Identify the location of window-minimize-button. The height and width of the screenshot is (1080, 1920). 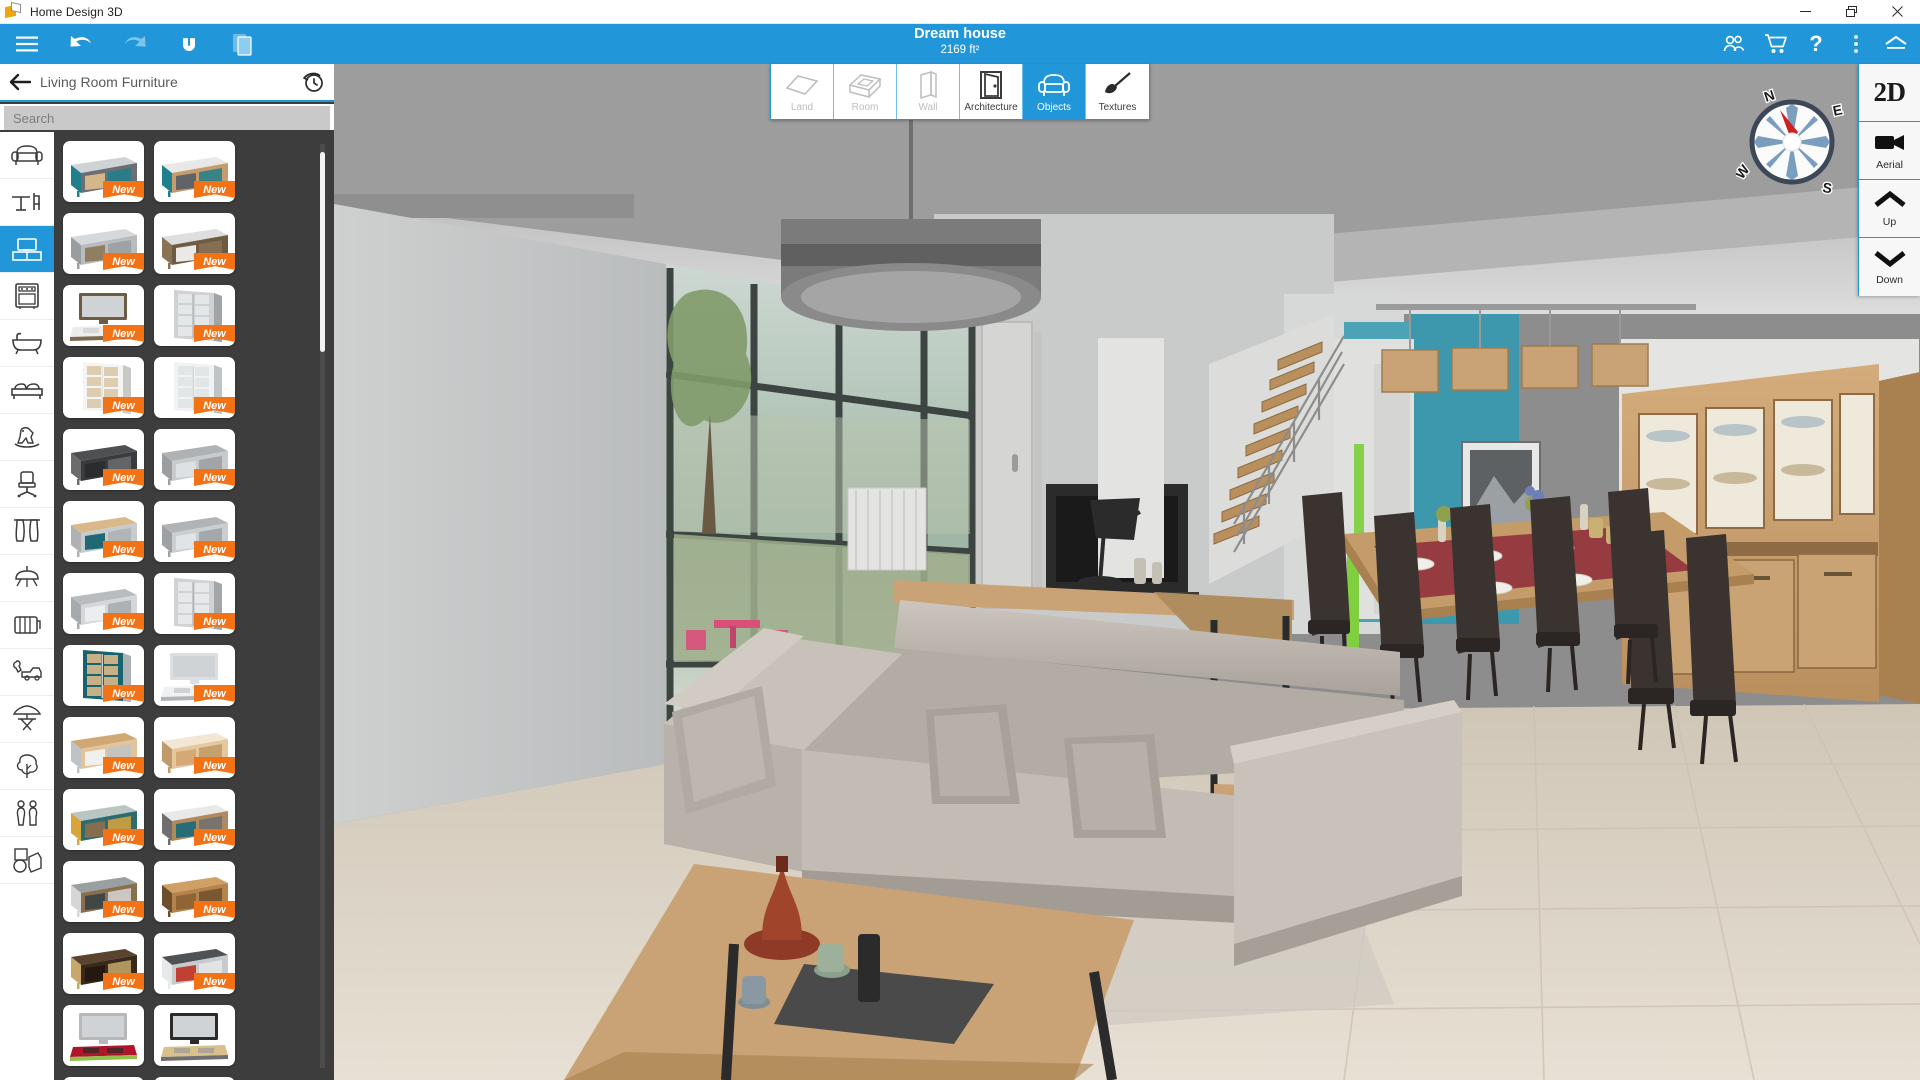
(1805, 12).